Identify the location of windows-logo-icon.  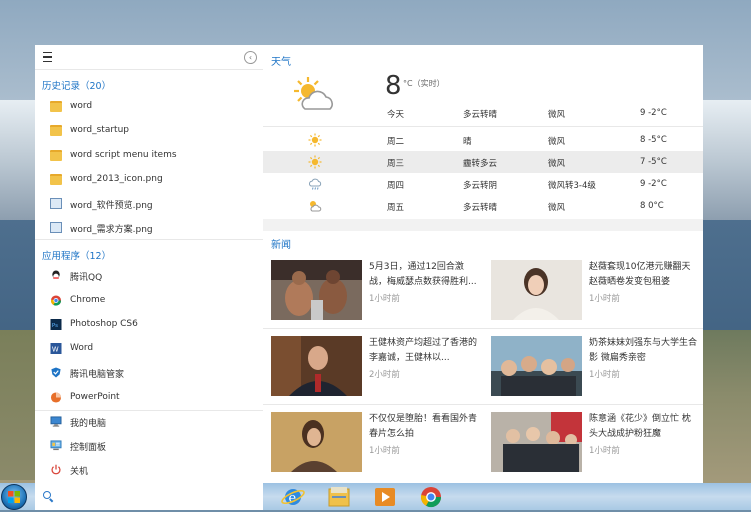
(14, 497).